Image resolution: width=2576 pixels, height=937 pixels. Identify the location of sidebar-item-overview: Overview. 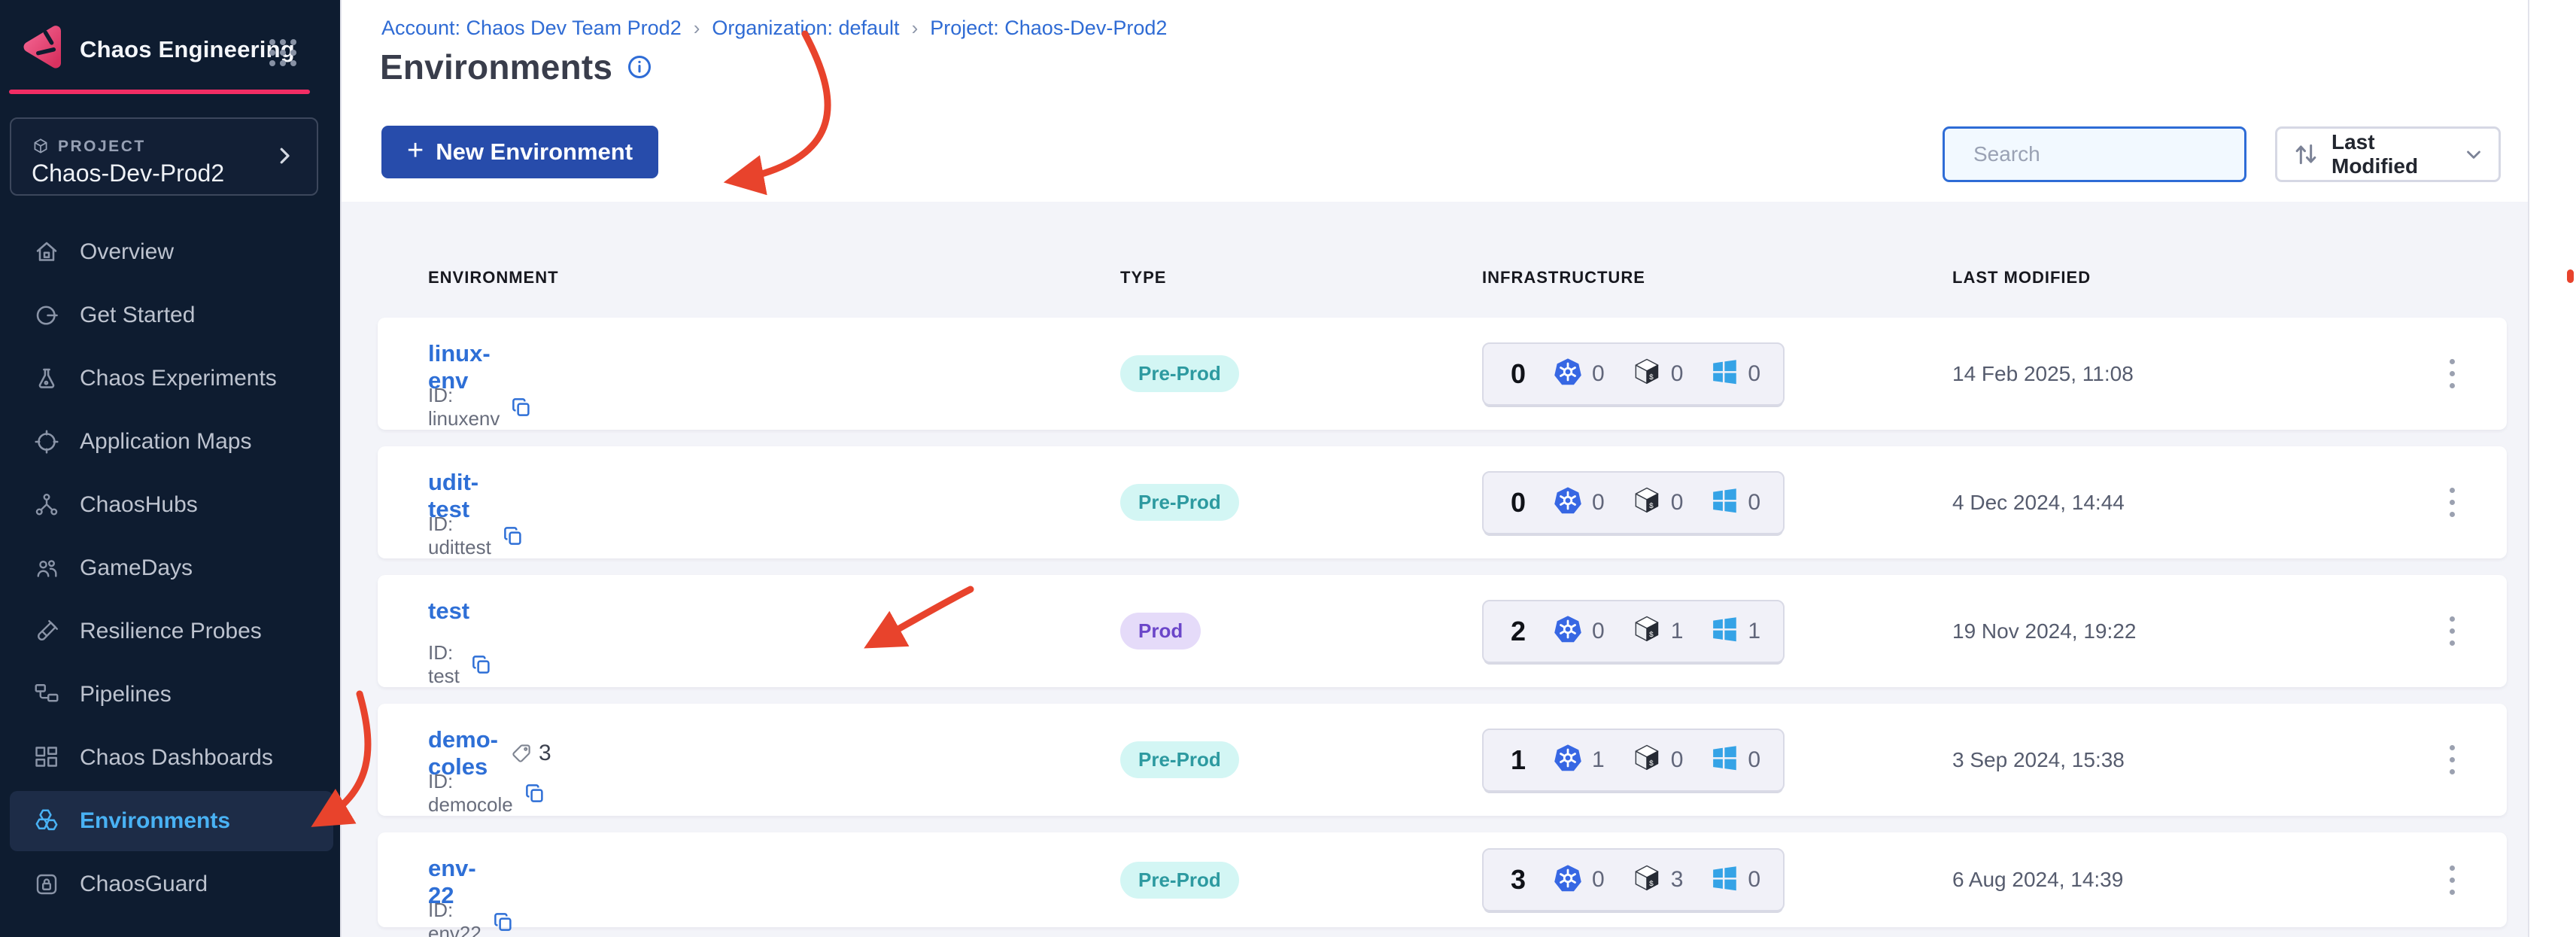
(170, 252).